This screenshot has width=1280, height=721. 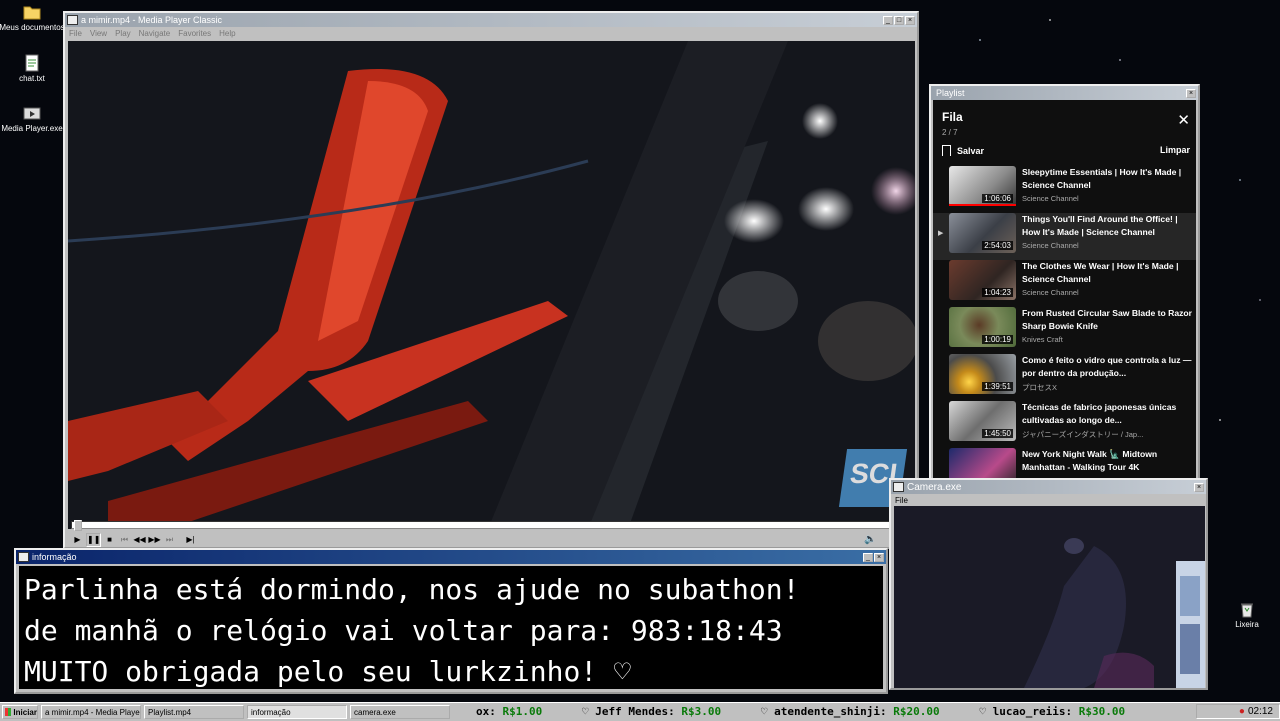 What do you see at coordinates (1050, 292) in the screenshot?
I see `item-channel: Science Channel` at bounding box center [1050, 292].